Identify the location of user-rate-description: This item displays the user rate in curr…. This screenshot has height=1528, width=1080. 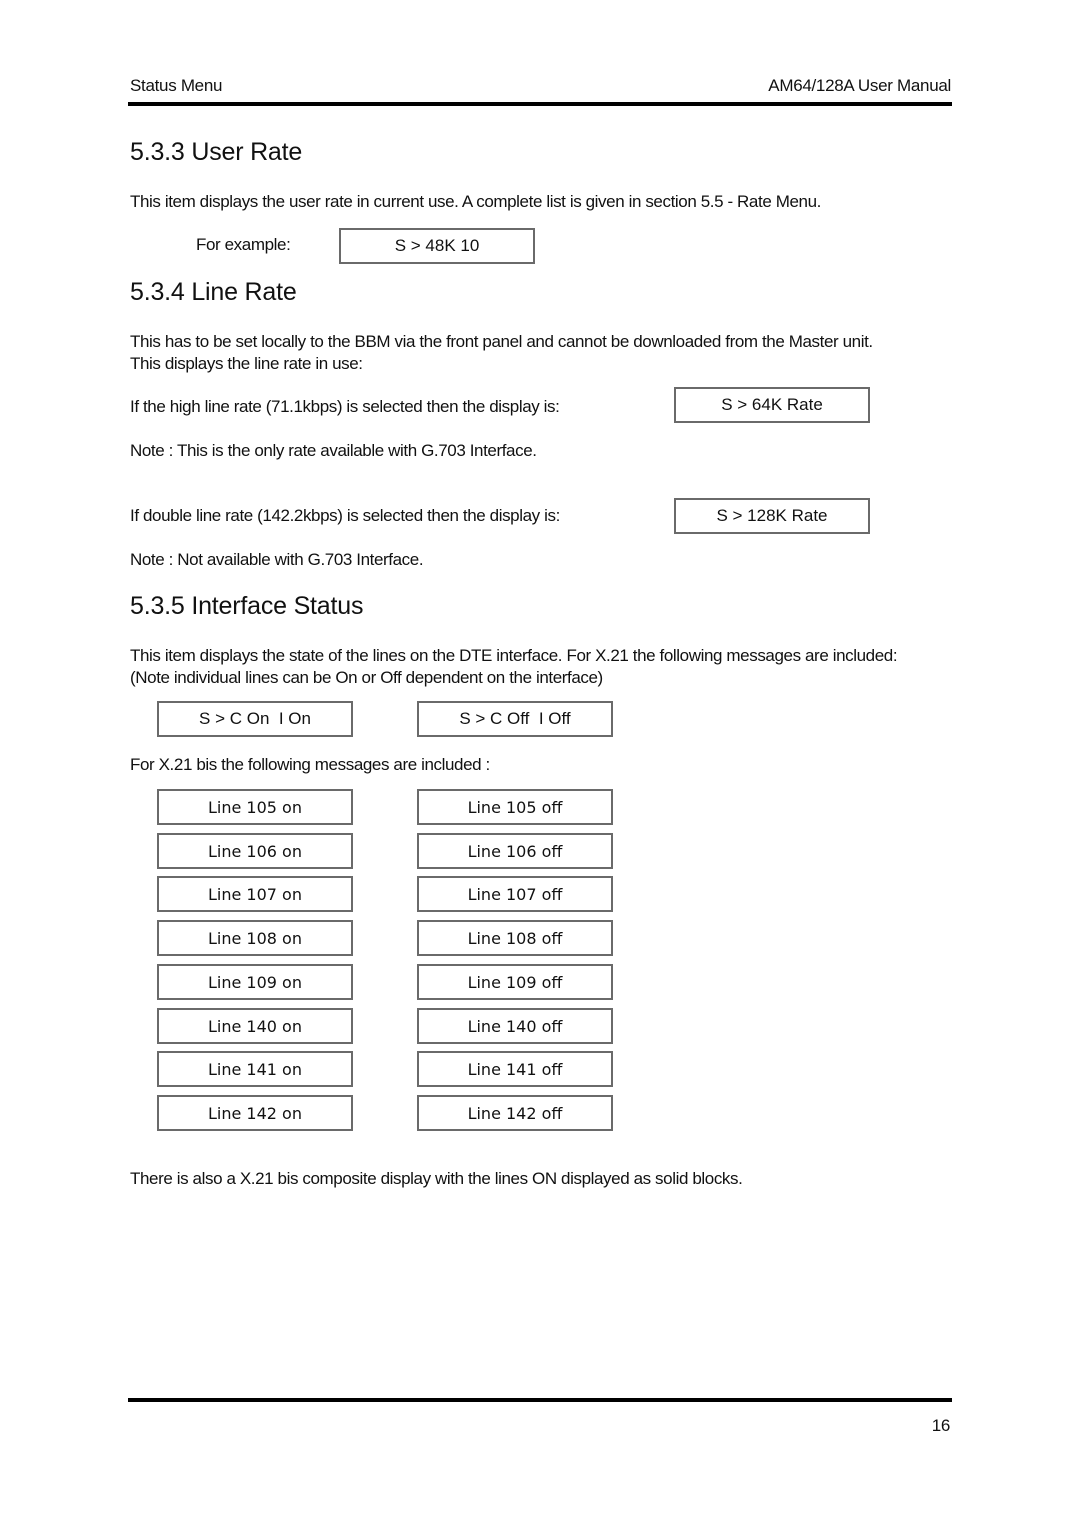
(475, 201).